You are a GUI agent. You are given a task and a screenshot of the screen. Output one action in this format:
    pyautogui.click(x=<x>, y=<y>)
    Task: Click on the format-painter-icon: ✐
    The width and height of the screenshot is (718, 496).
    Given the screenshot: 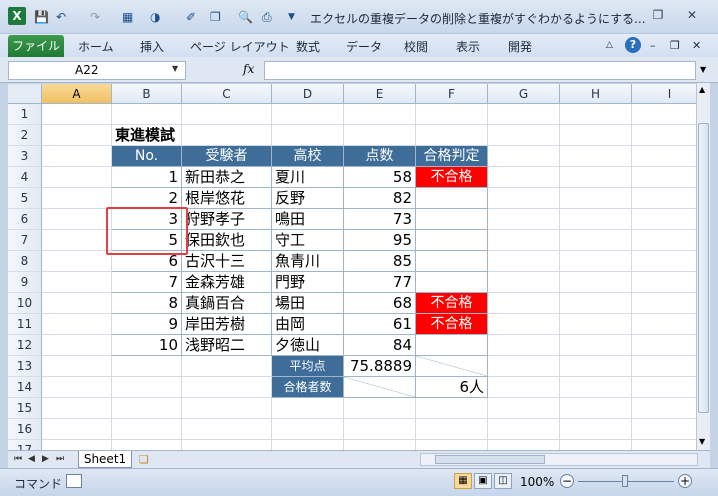 What is the action you would take?
    pyautogui.click(x=191, y=17)
    